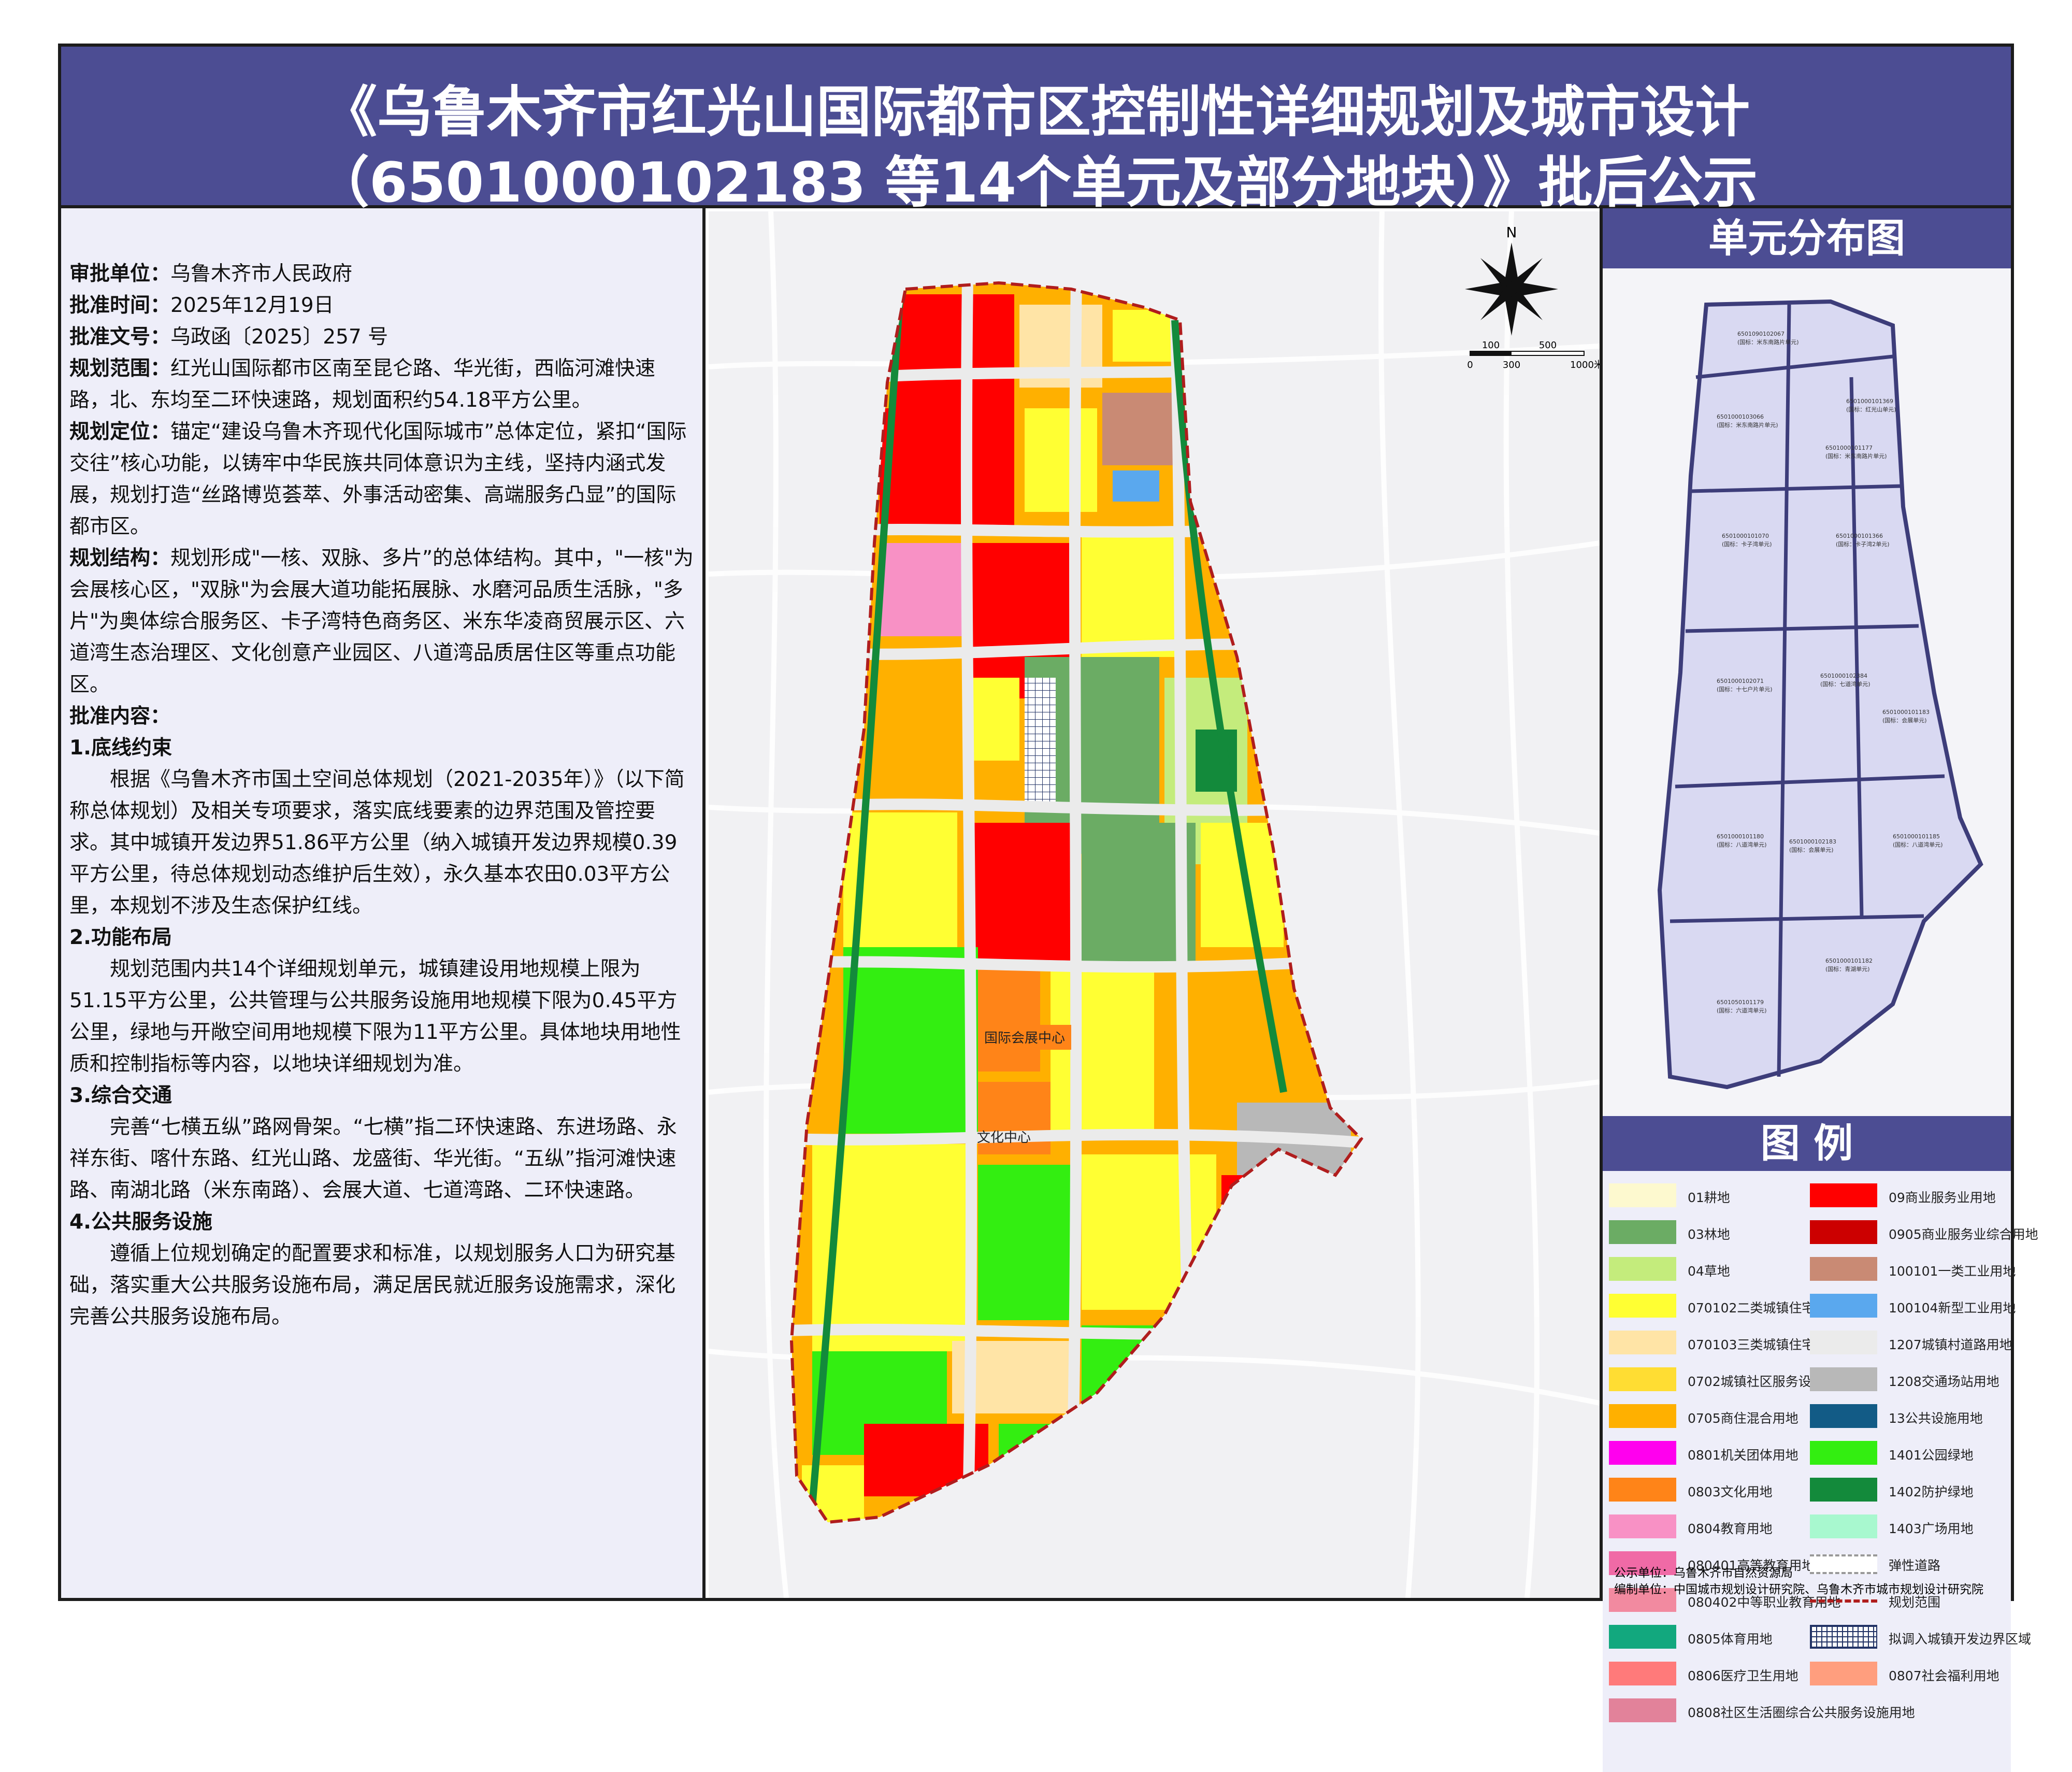  I want to click on legend-label: 1402防护绿地, so click(1931, 1491).